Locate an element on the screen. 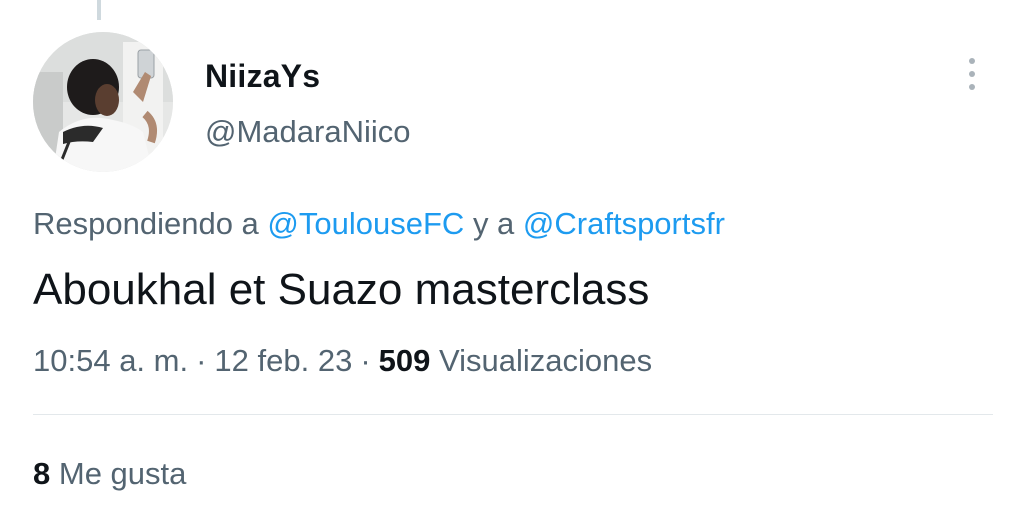  likes-label: Me gusta is located at coordinates (122, 473).